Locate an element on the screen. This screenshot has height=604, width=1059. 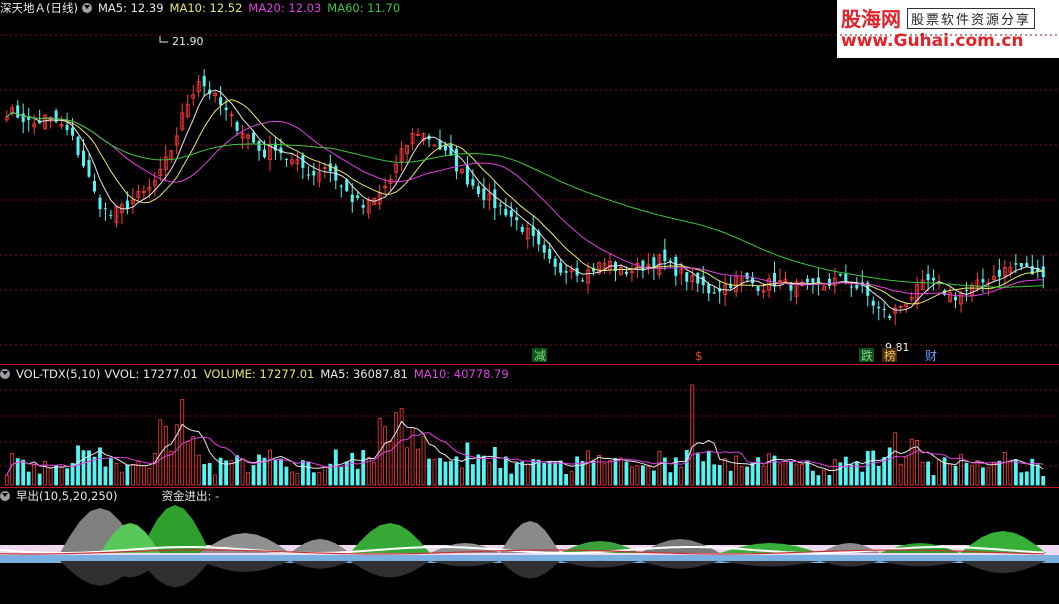
indicator-pane-header: 早出(10,5,20,250) 资金进出: - is located at coordinates (112, 496).